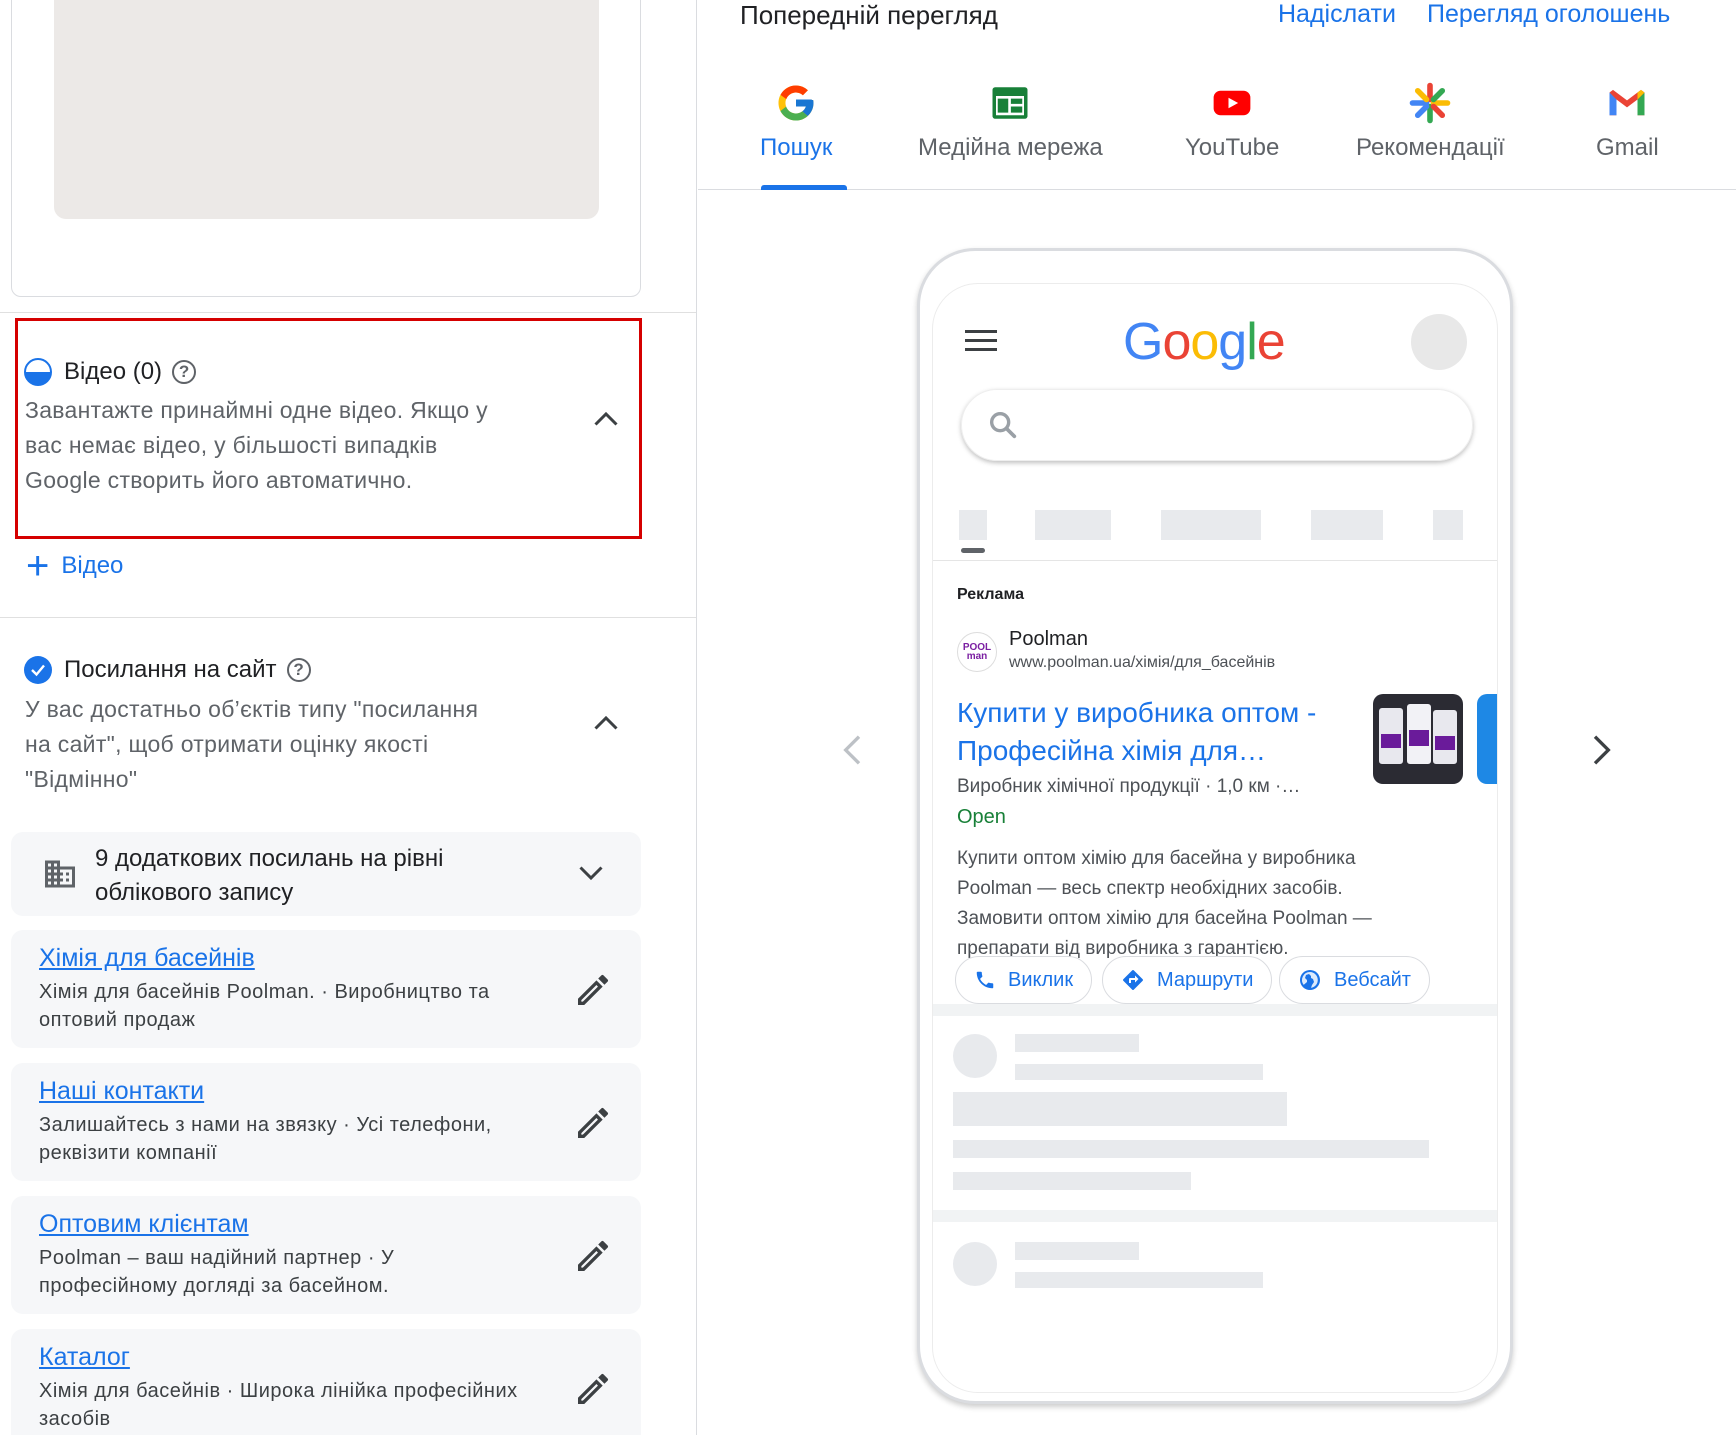 The height and width of the screenshot is (1435, 1736). I want to click on advertiser-favicon: POOL man, so click(977, 652).